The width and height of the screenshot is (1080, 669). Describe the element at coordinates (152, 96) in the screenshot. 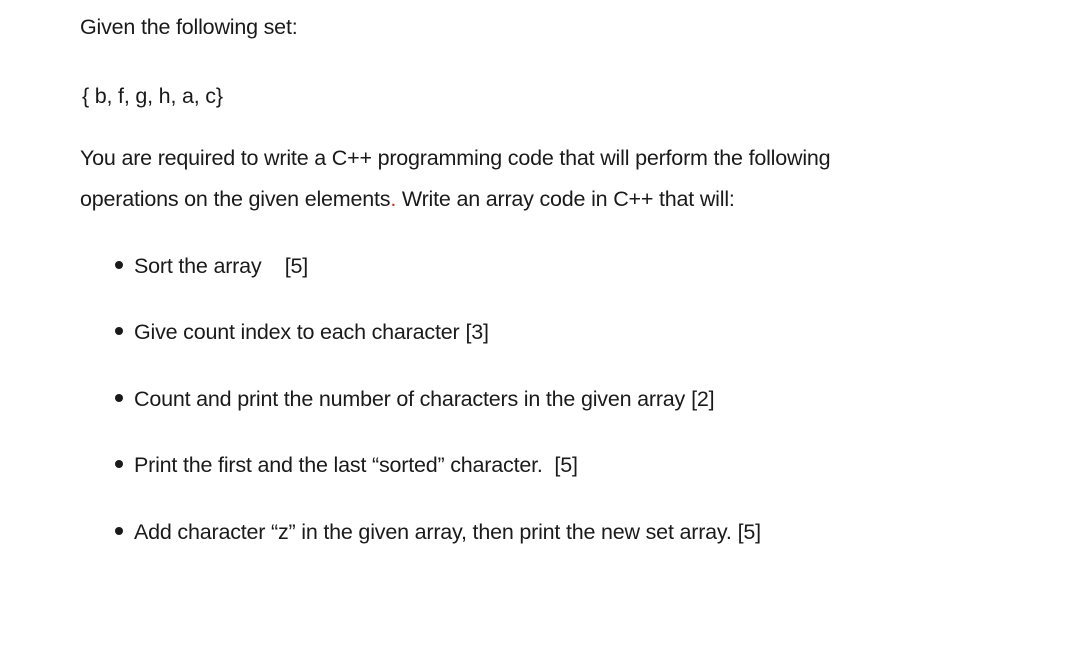

I see `given-set: { b, f, g, h, a, c}` at that location.